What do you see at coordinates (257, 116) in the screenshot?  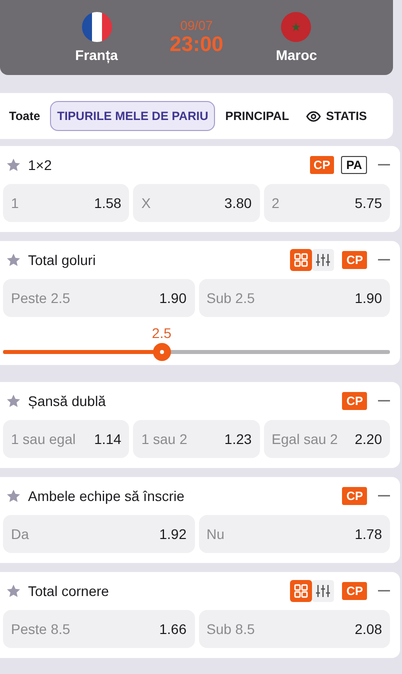 I see `tab: PRINCIPAL` at bounding box center [257, 116].